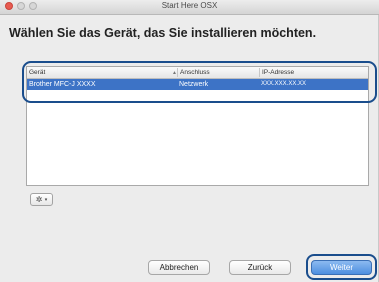 The width and height of the screenshot is (379, 282). Describe the element at coordinates (46, 200) in the screenshot. I see `chevron-down-icon: ▾` at that location.